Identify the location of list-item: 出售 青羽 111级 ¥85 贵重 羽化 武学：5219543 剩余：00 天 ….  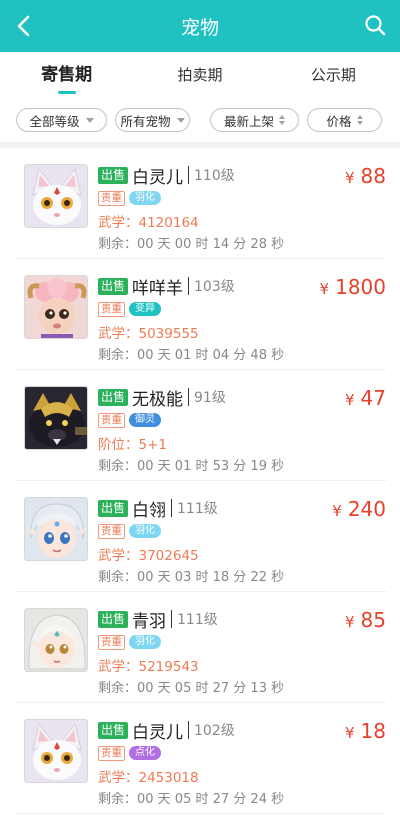
(201, 647).